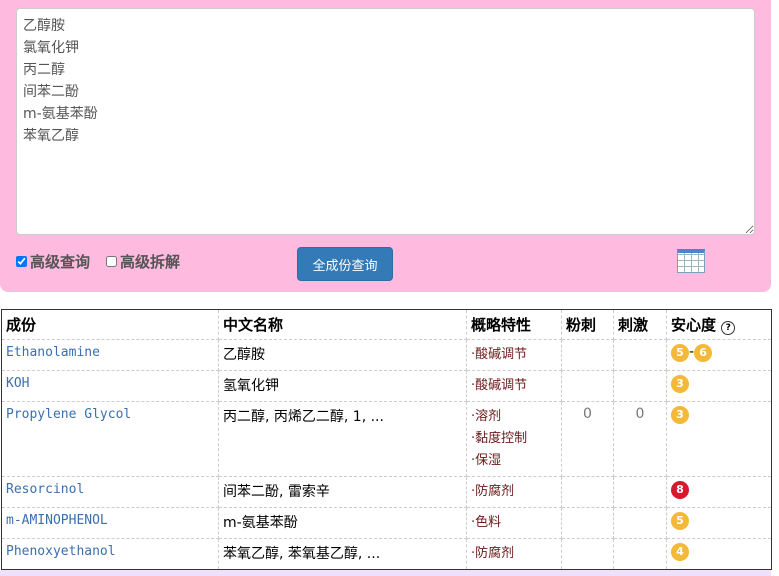 This screenshot has height=576, width=779. I want to click on header-acne: 粉刺, so click(587, 324).